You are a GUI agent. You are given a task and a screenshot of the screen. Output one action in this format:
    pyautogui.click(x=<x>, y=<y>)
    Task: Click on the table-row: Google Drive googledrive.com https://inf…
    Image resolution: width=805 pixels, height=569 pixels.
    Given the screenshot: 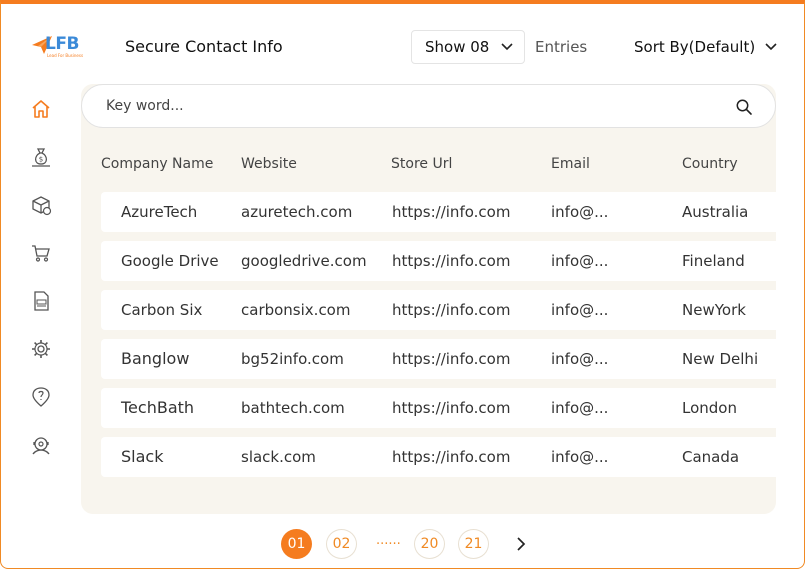 What is the action you would take?
    pyautogui.click(x=438, y=261)
    